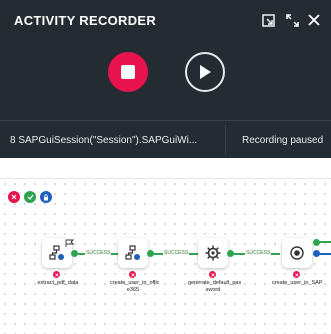 The width and height of the screenshot is (331, 334). I want to click on resume-recording-button, so click(205, 72).